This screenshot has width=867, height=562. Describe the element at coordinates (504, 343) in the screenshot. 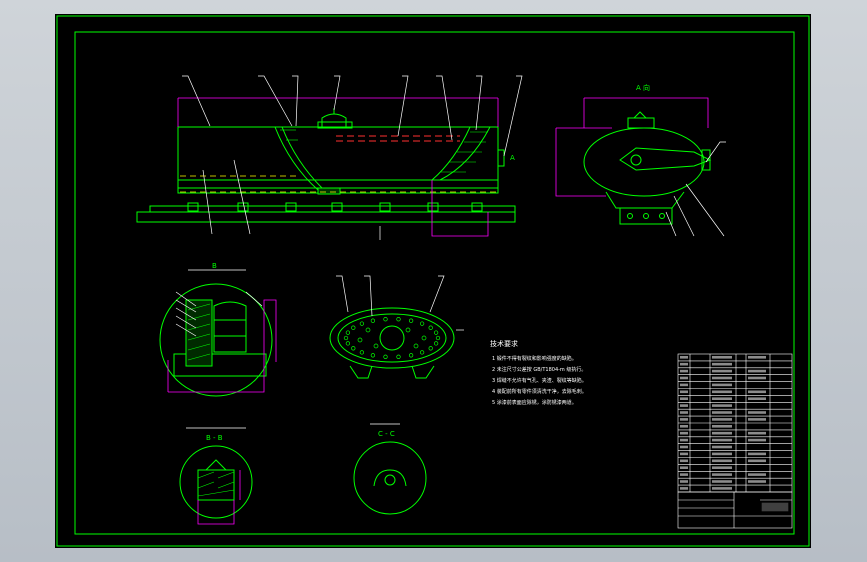

I see `tech-requirements-title: 技术要求` at that location.